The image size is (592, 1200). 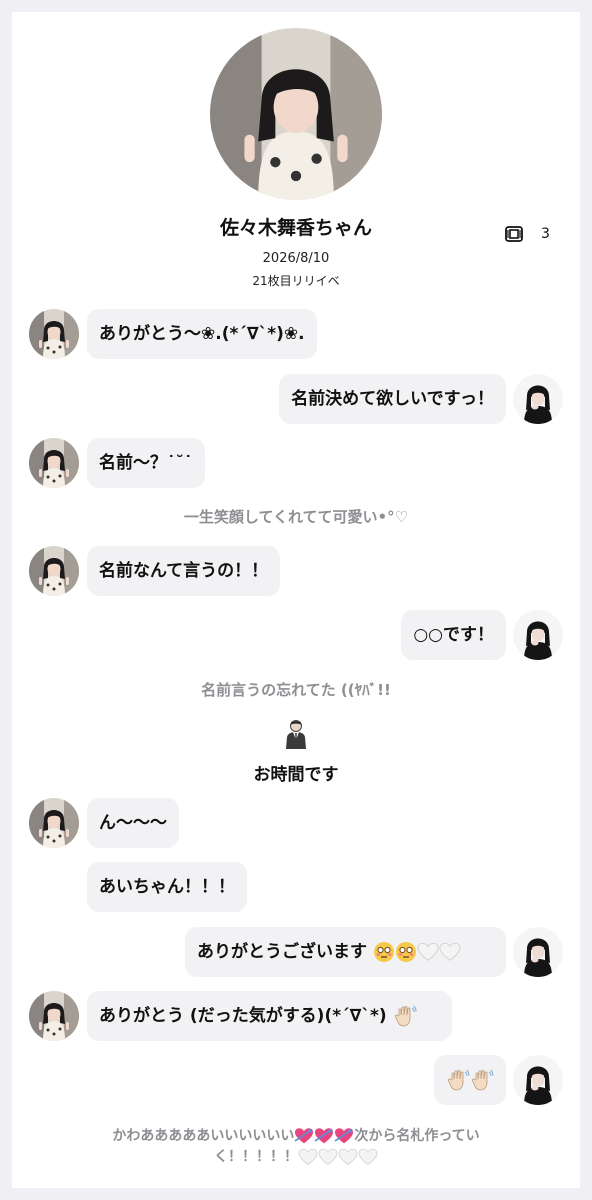 What do you see at coordinates (417, 1136) in the screenshot?
I see `note-text-part: 次から名札作ってい` at bounding box center [417, 1136].